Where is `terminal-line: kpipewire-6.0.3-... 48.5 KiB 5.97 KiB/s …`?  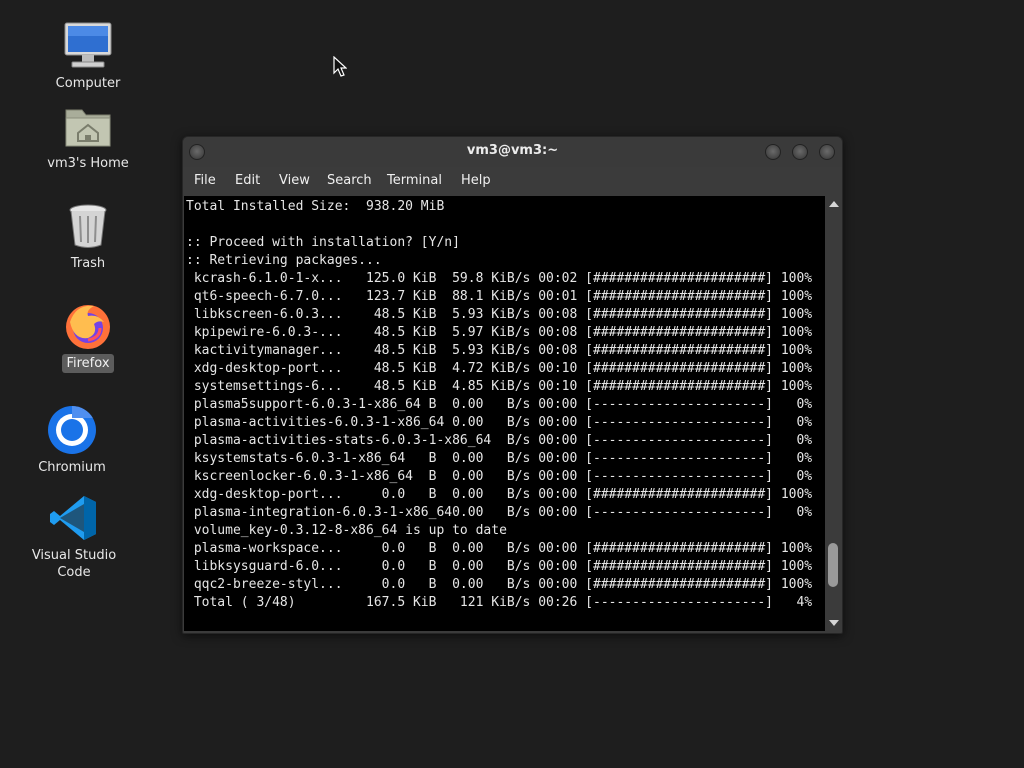 terminal-line: kpipewire-6.0.3-... 48.5 KiB 5.97 KiB/s … is located at coordinates (499, 332).